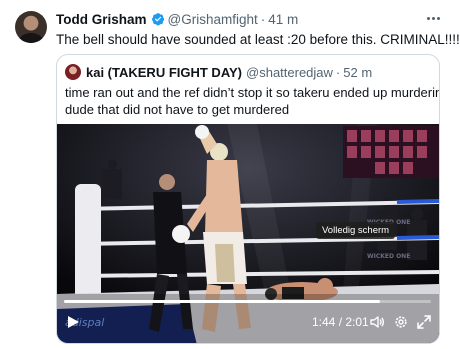  What do you see at coordinates (324, 322) in the screenshot?
I see `current-time: 1:44` at bounding box center [324, 322].